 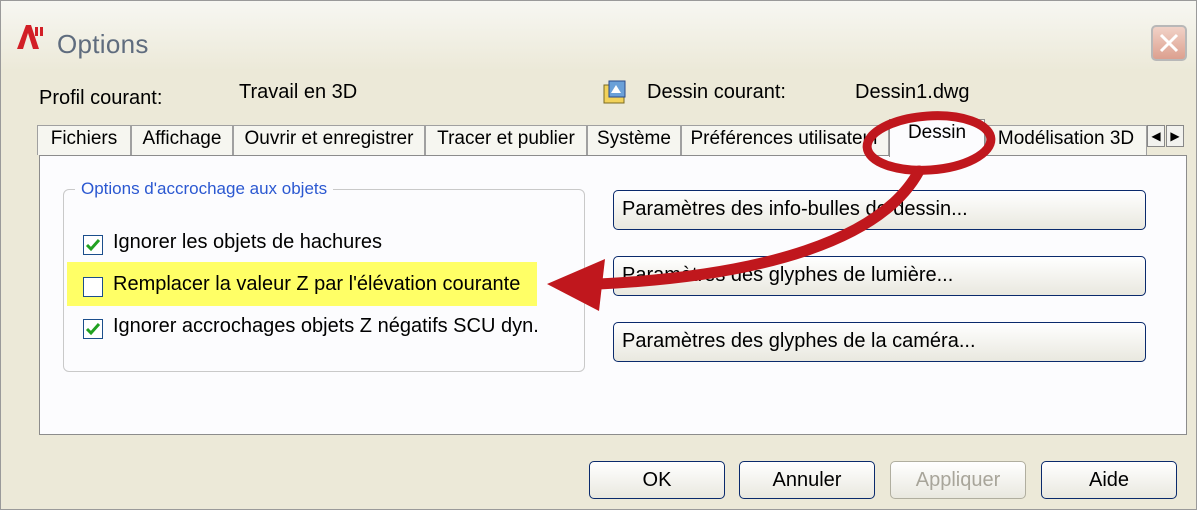 What do you see at coordinates (101, 98) in the screenshot?
I see `profile-label: Profil courant:` at bounding box center [101, 98].